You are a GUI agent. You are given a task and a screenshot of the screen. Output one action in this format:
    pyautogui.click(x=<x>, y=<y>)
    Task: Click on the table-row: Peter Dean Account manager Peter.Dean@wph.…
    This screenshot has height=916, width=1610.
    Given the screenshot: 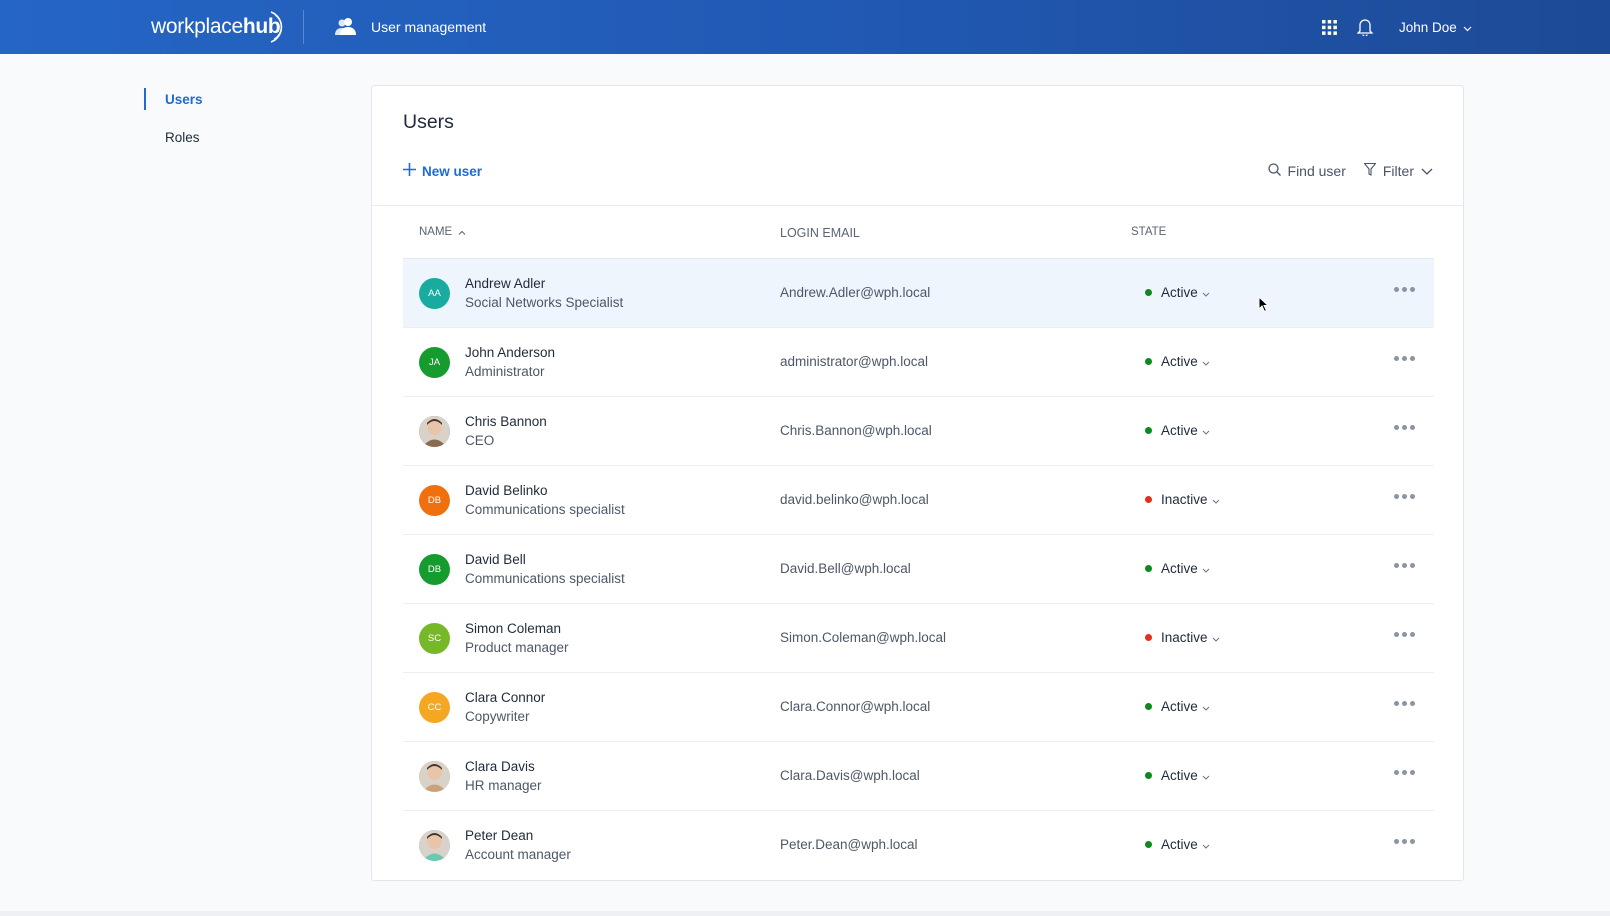 What is the action you would take?
    pyautogui.click(x=918, y=844)
    